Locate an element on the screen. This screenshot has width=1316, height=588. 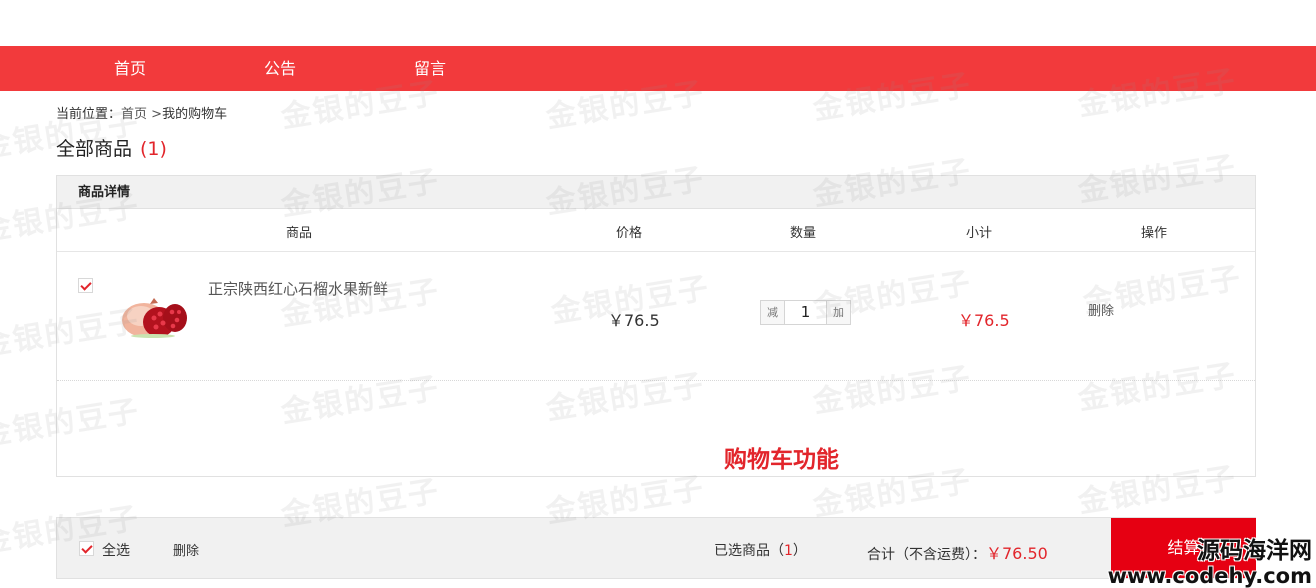
site-watermark: 源码海洋网 www.codehy.com is located at coordinates (1210, 563).